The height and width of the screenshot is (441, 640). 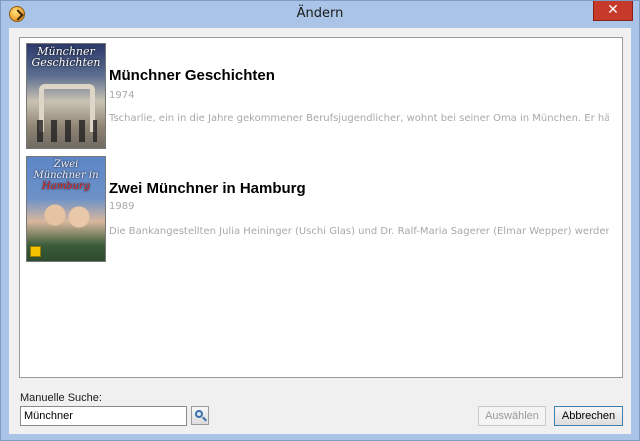 What do you see at coordinates (66, 62) in the screenshot?
I see `poster-text: Geschichten` at bounding box center [66, 62].